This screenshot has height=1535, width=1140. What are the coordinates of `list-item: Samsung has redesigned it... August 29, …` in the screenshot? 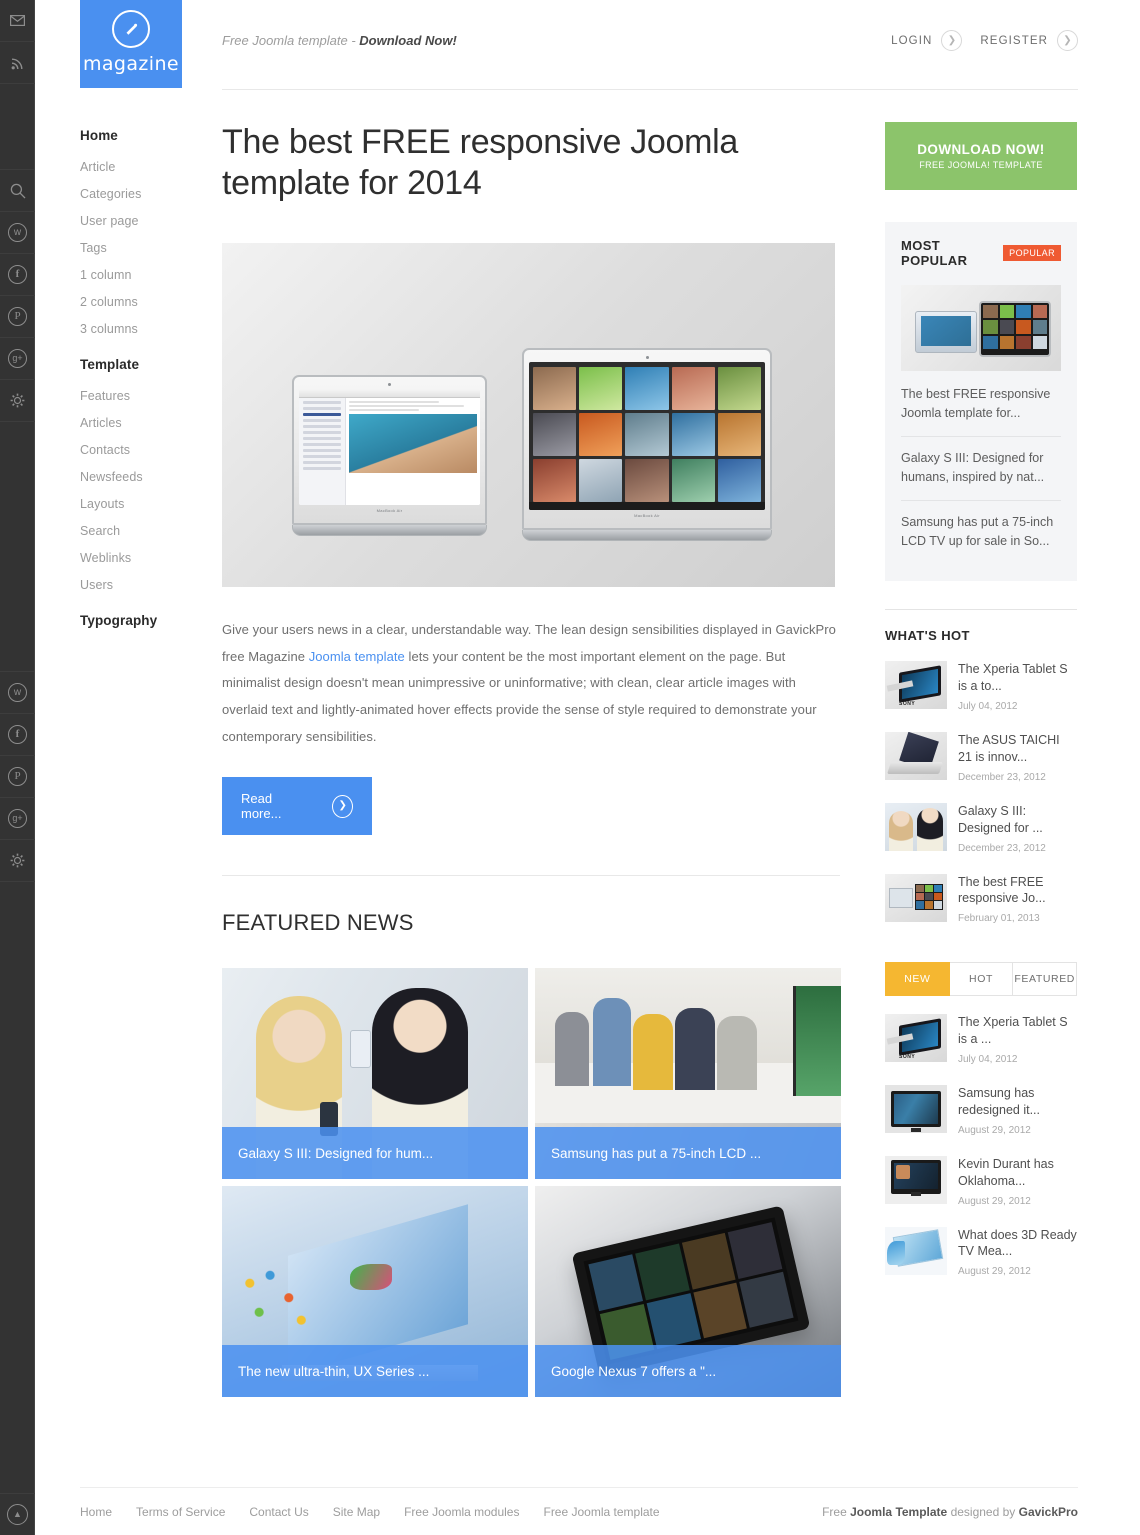 It's located at (981, 1110).